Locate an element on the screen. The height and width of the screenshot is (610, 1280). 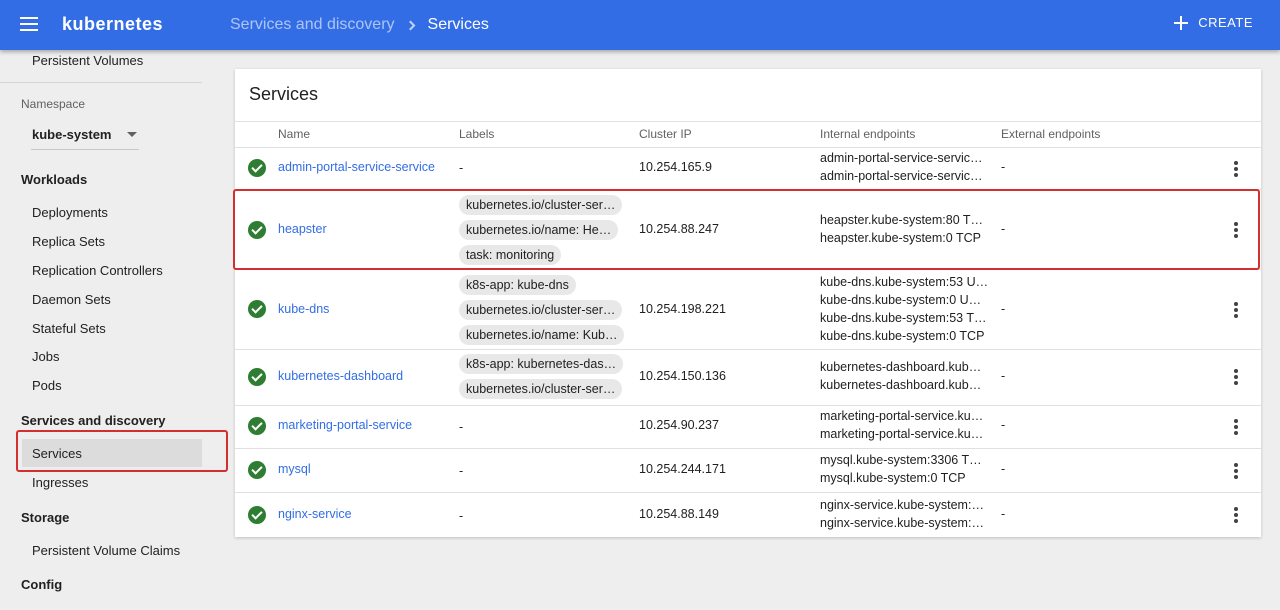
cluster-ip: 10.254.150.136 is located at coordinates (682, 376).